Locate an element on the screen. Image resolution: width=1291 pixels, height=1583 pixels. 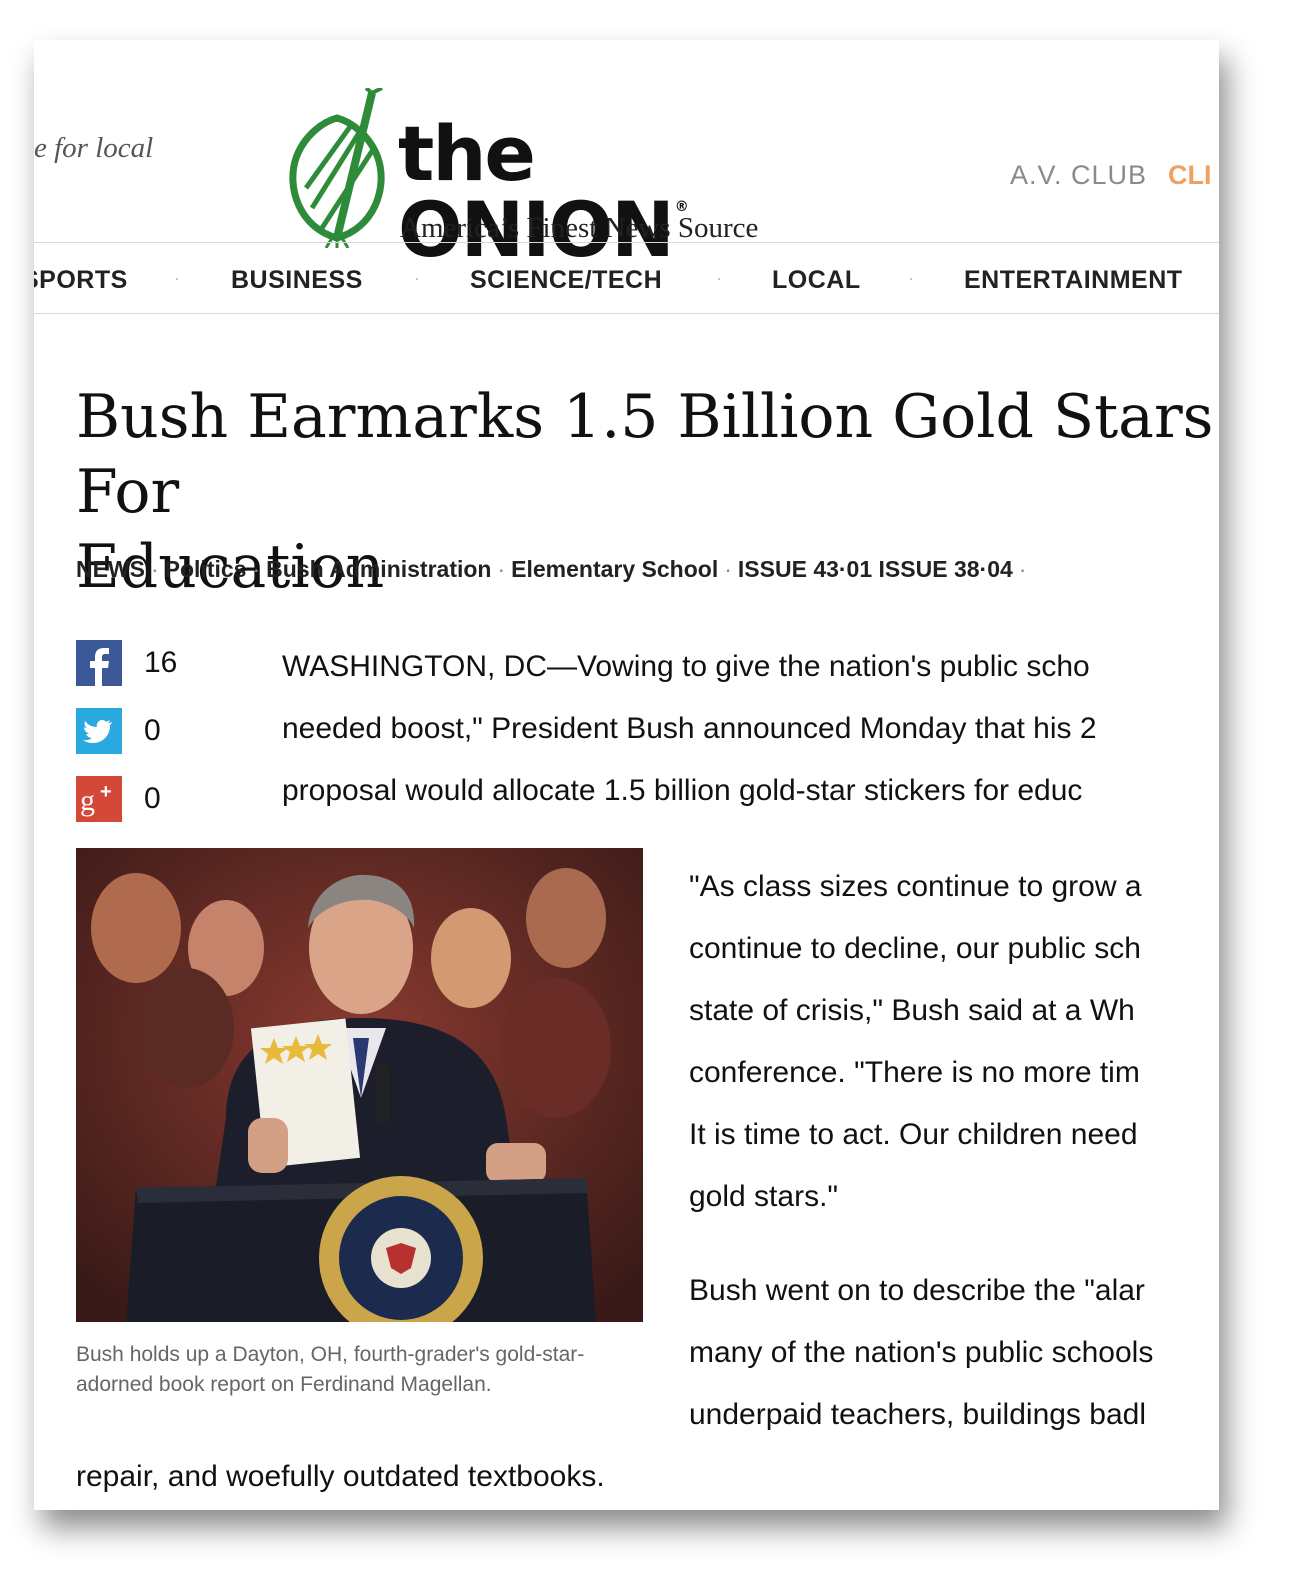
article-paragraph-continued: repair, and woefully outdated textbooks. is located at coordinates (340, 1476).